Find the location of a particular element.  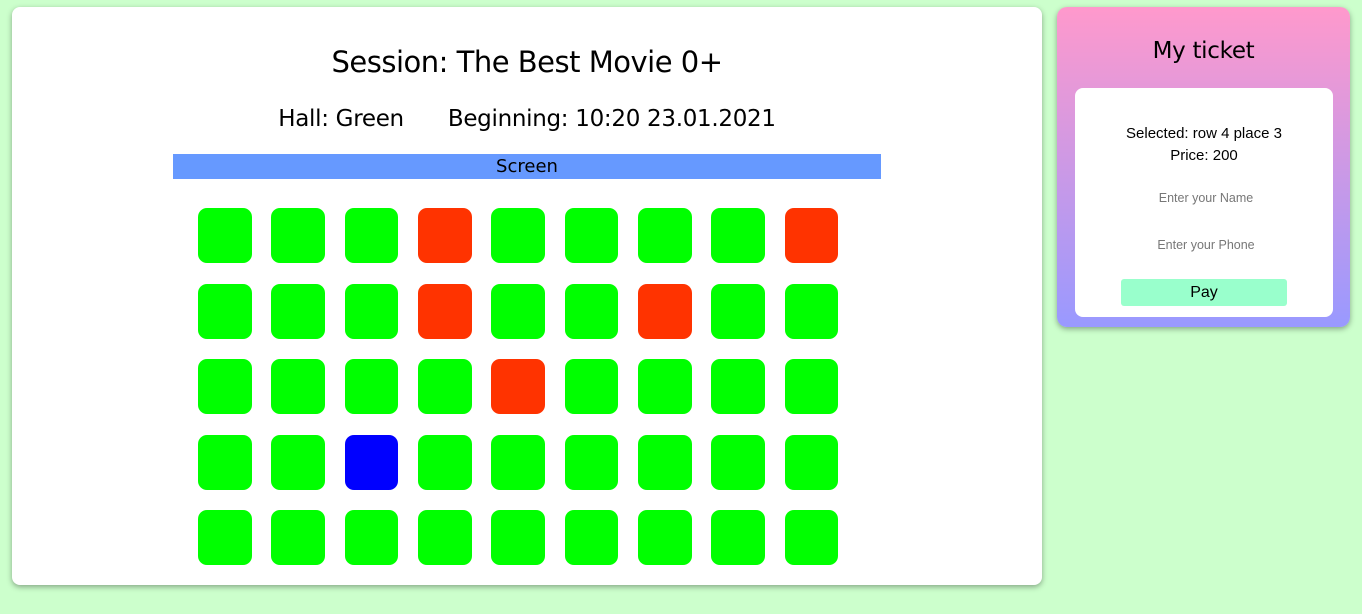

selected-seat-text: Selected: row 4 place 3 is located at coordinates (1204, 133).